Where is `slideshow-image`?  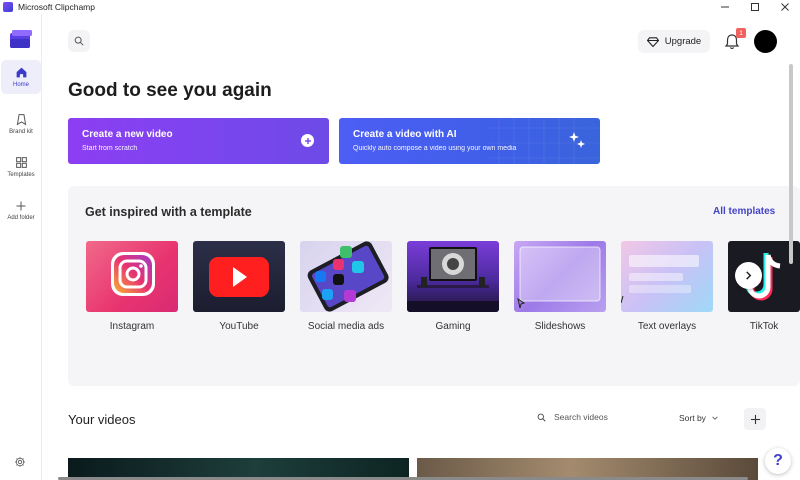 slideshow-image is located at coordinates (559, 277).